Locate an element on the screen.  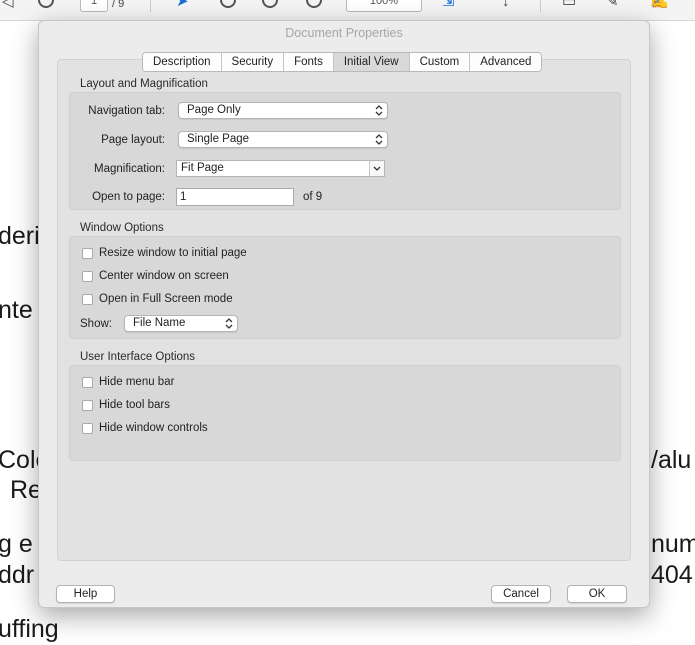
zoom-out-icon is located at coordinates (228, 4).